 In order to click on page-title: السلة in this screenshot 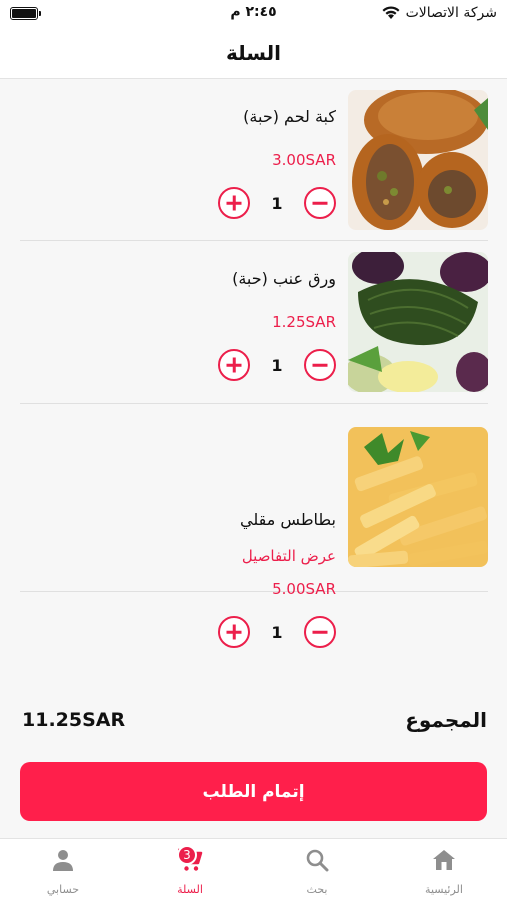, I will do `click(253, 53)`.